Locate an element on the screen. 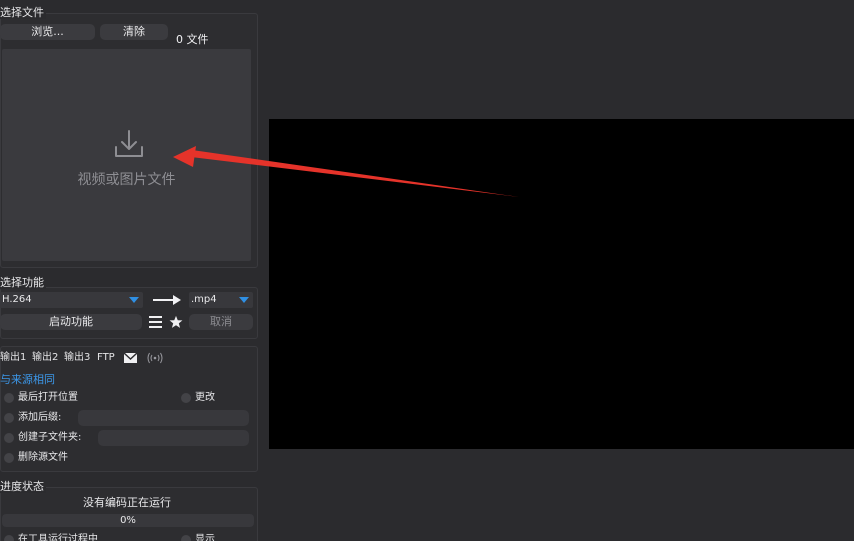  clear-button: 清除 is located at coordinates (134, 32).